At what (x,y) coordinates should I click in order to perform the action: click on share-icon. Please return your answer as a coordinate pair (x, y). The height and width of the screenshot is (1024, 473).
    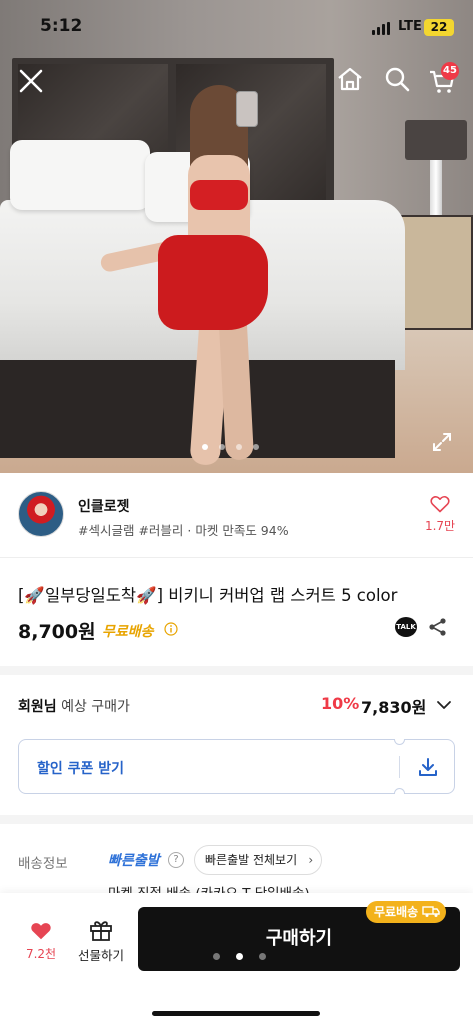
    Looking at the image, I should click on (438, 627).